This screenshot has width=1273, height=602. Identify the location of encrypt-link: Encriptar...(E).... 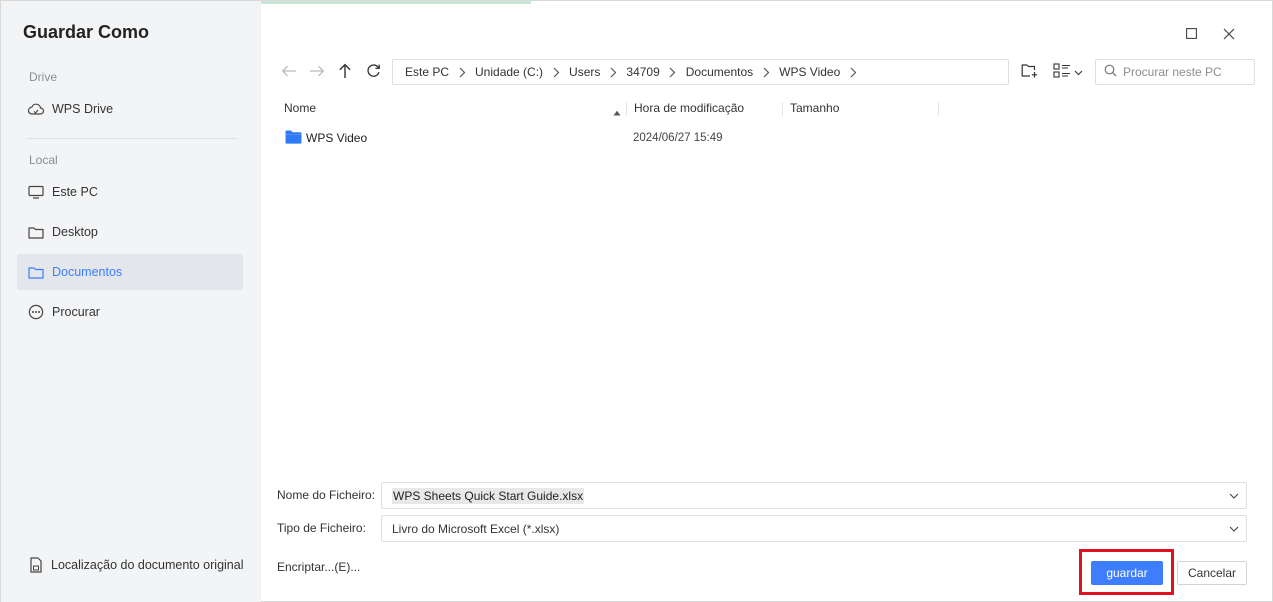
(318, 567).